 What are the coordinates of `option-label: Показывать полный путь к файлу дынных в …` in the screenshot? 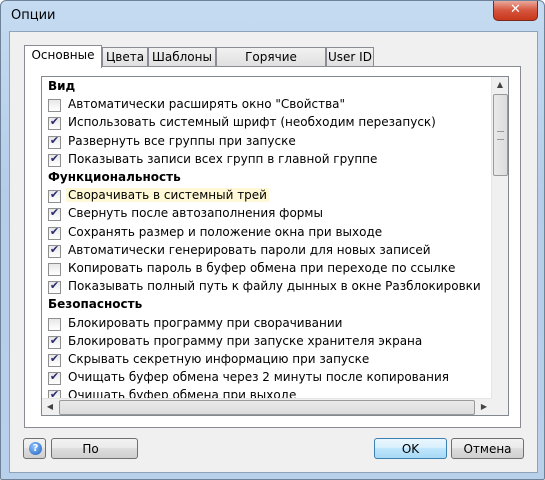 It's located at (274, 286).